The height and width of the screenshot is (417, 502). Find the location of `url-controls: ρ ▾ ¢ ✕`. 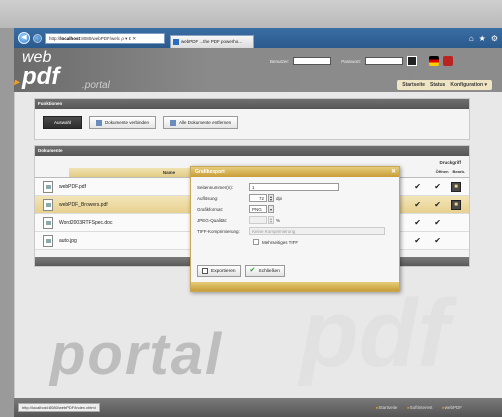

url-controls: ρ ▾ ¢ ✕ is located at coordinates (128, 38).